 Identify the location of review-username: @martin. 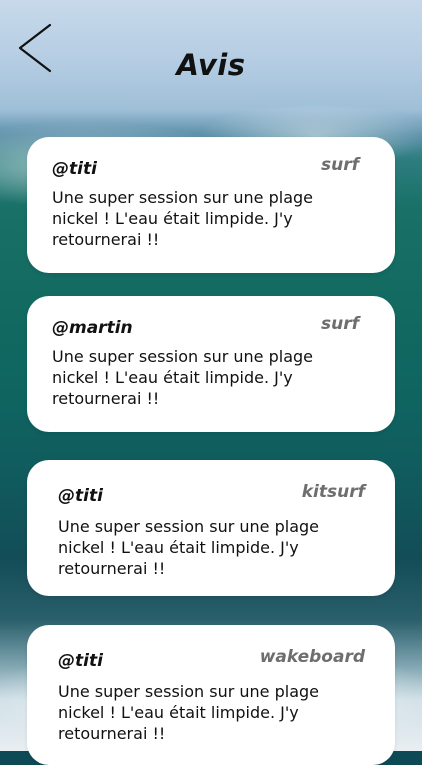
(92, 328).